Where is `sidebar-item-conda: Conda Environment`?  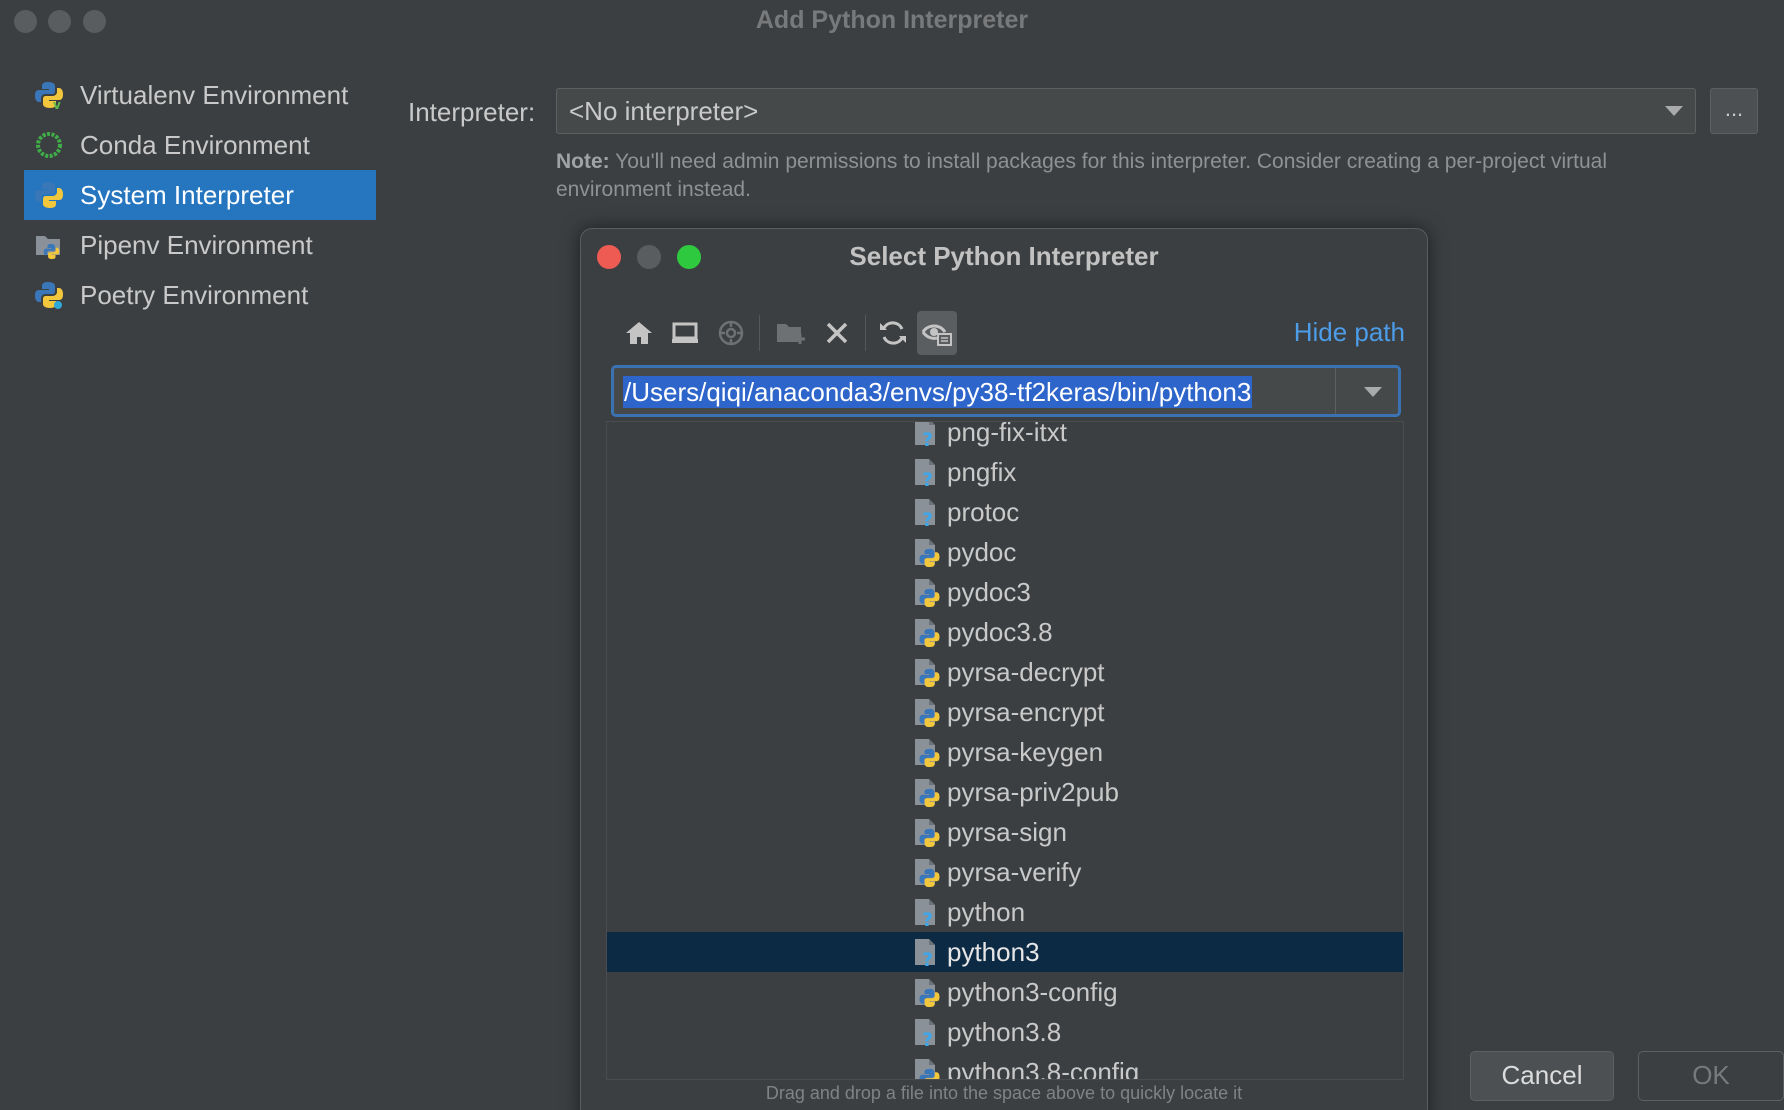 sidebar-item-conda: Conda Environment is located at coordinates (200, 145).